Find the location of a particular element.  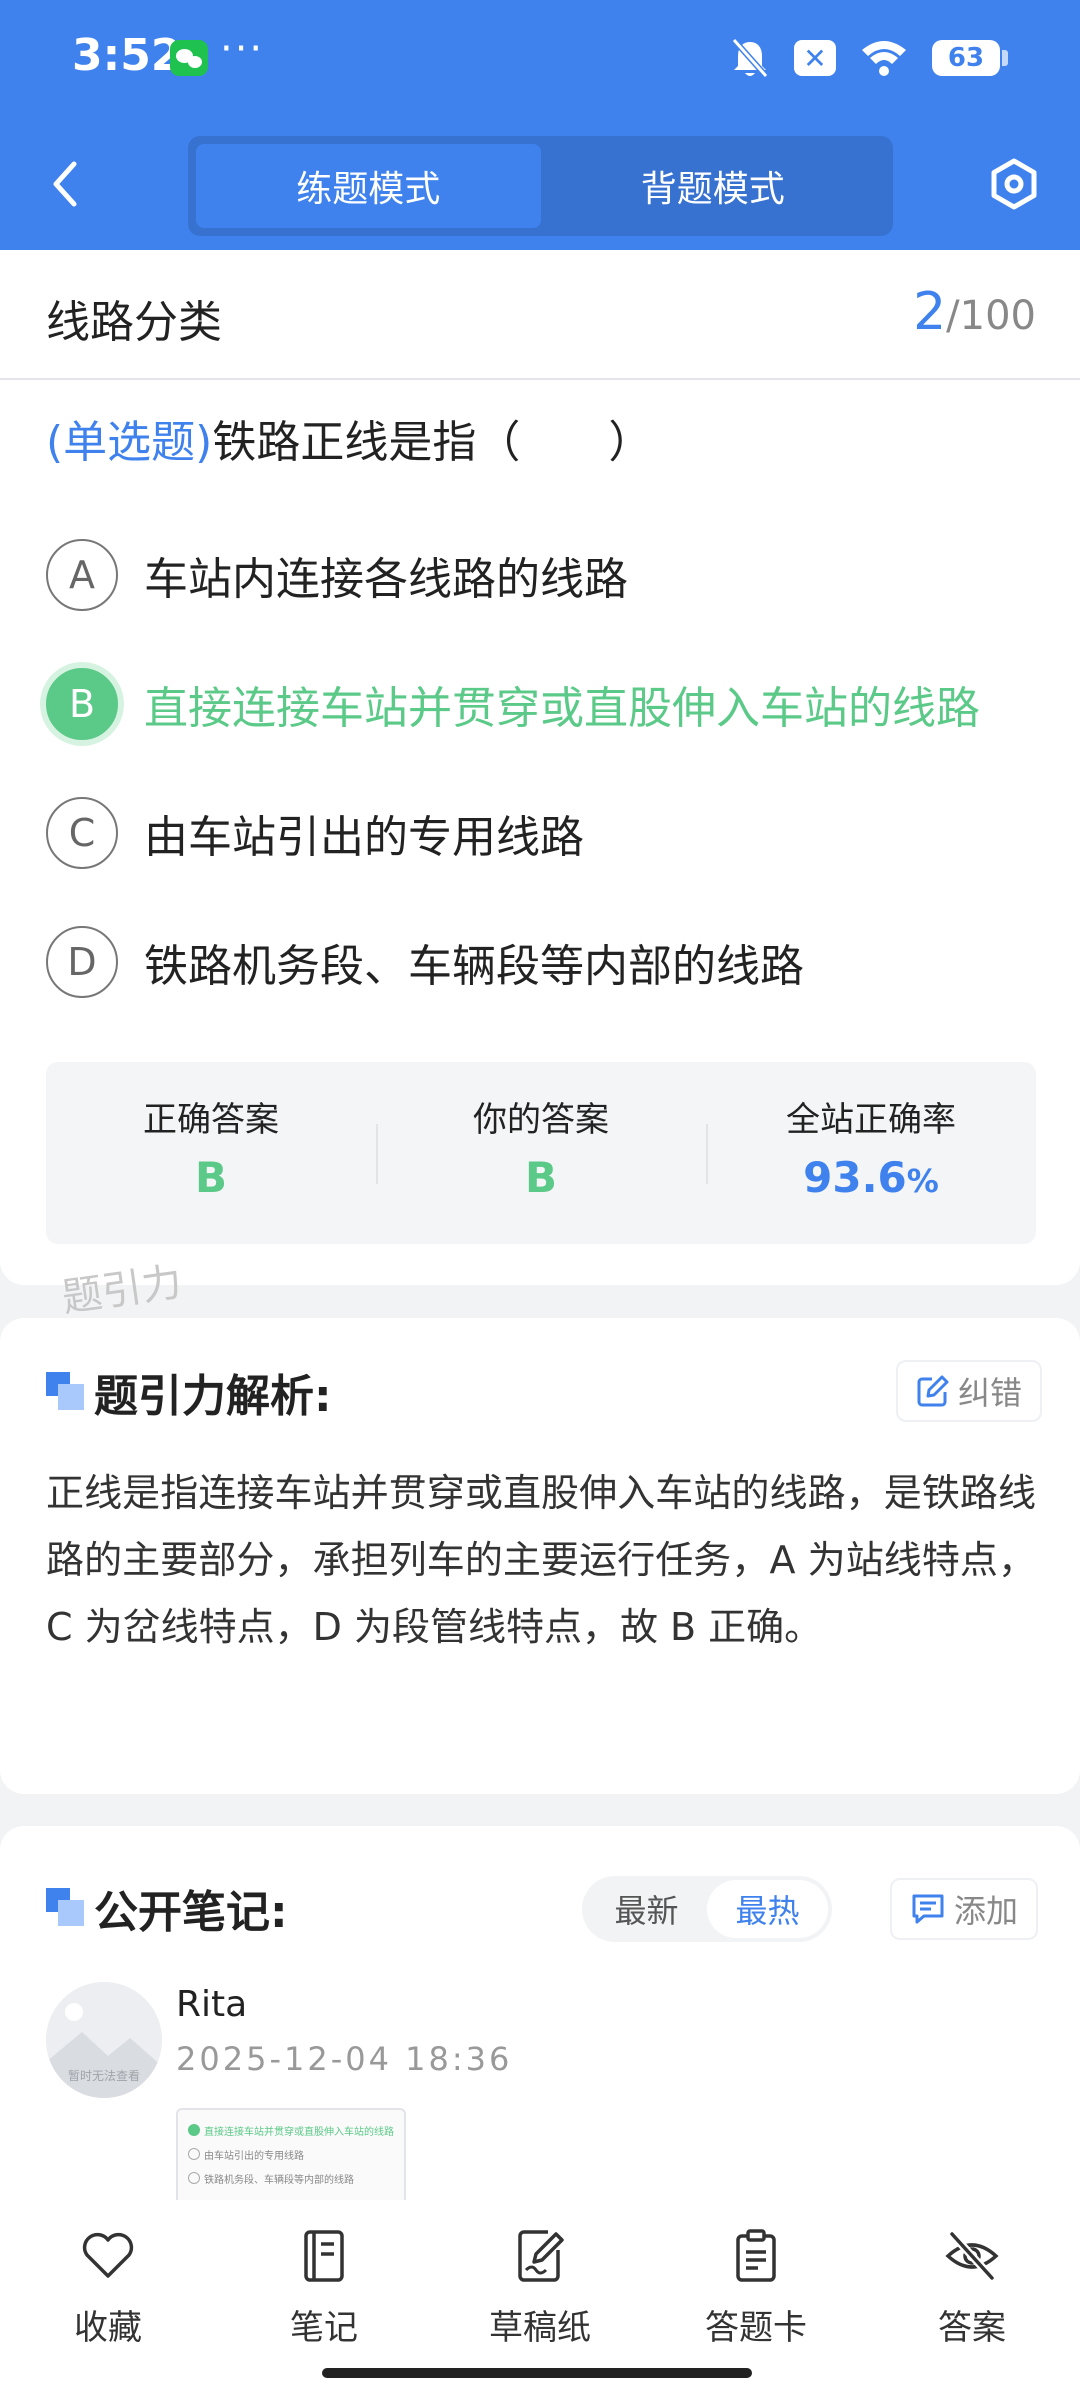

option-text: 直接连接车站并贯穿或直股伸入车站的线路 is located at coordinates (562, 708).